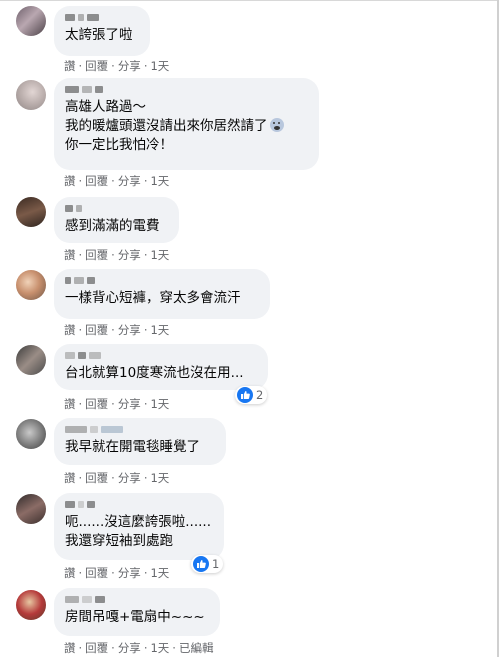 Image resolution: width=499 pixels, height=657 pixels. I want to click on comment-bubble: 太誇張了啦, so click(102, 31).